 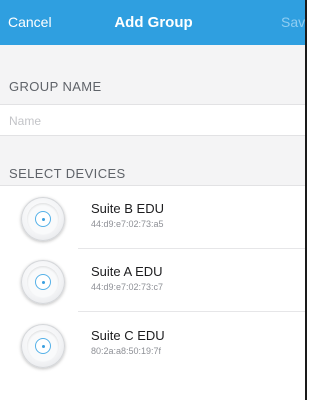 What do you see at coordinates (128, 335) in the screenshot?
I see `device-name: Suite C EDU` at bounding box center [128, 335].